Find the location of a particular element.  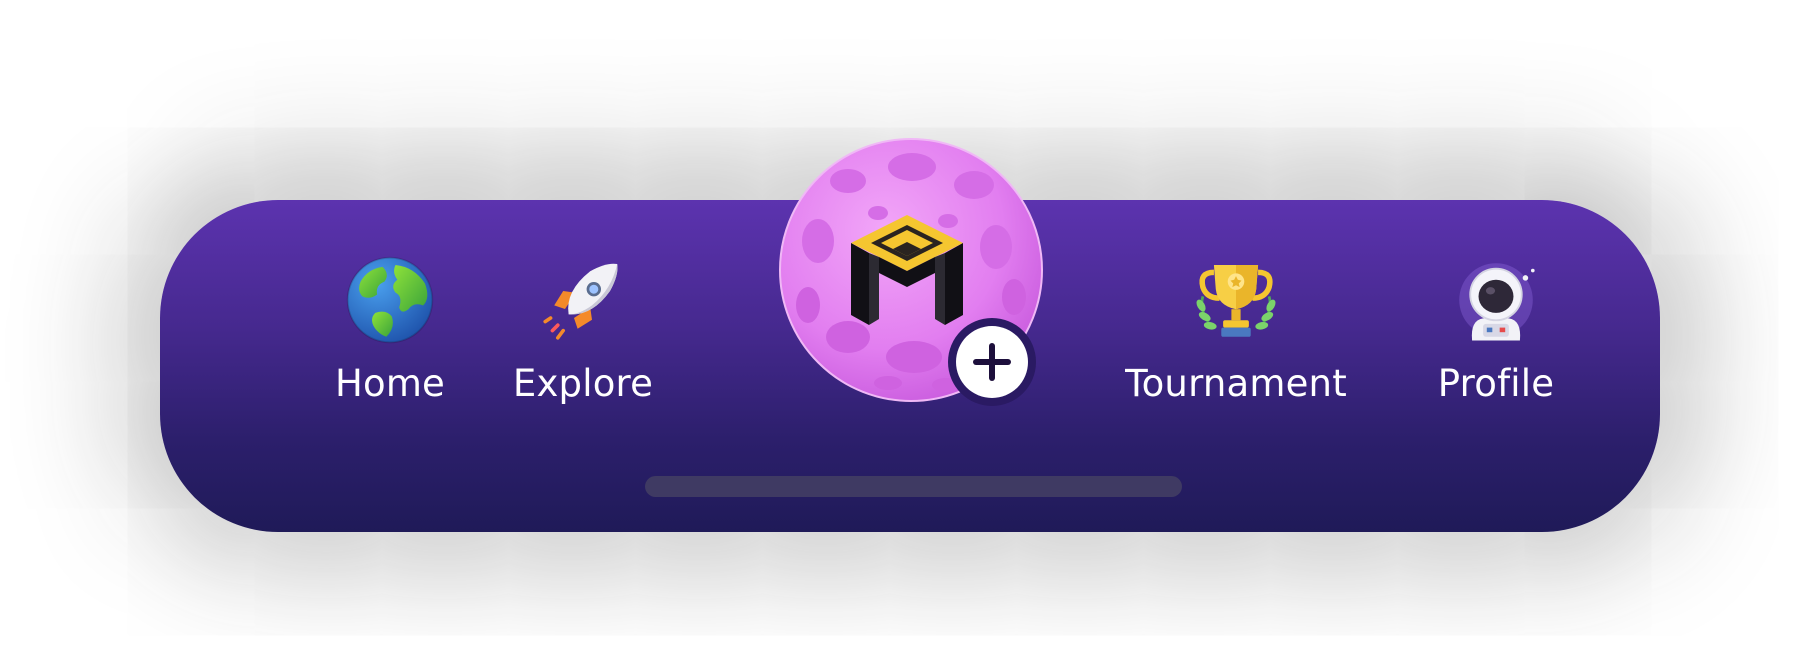

nav-item-home: Home is located at coordinates (390, 330).